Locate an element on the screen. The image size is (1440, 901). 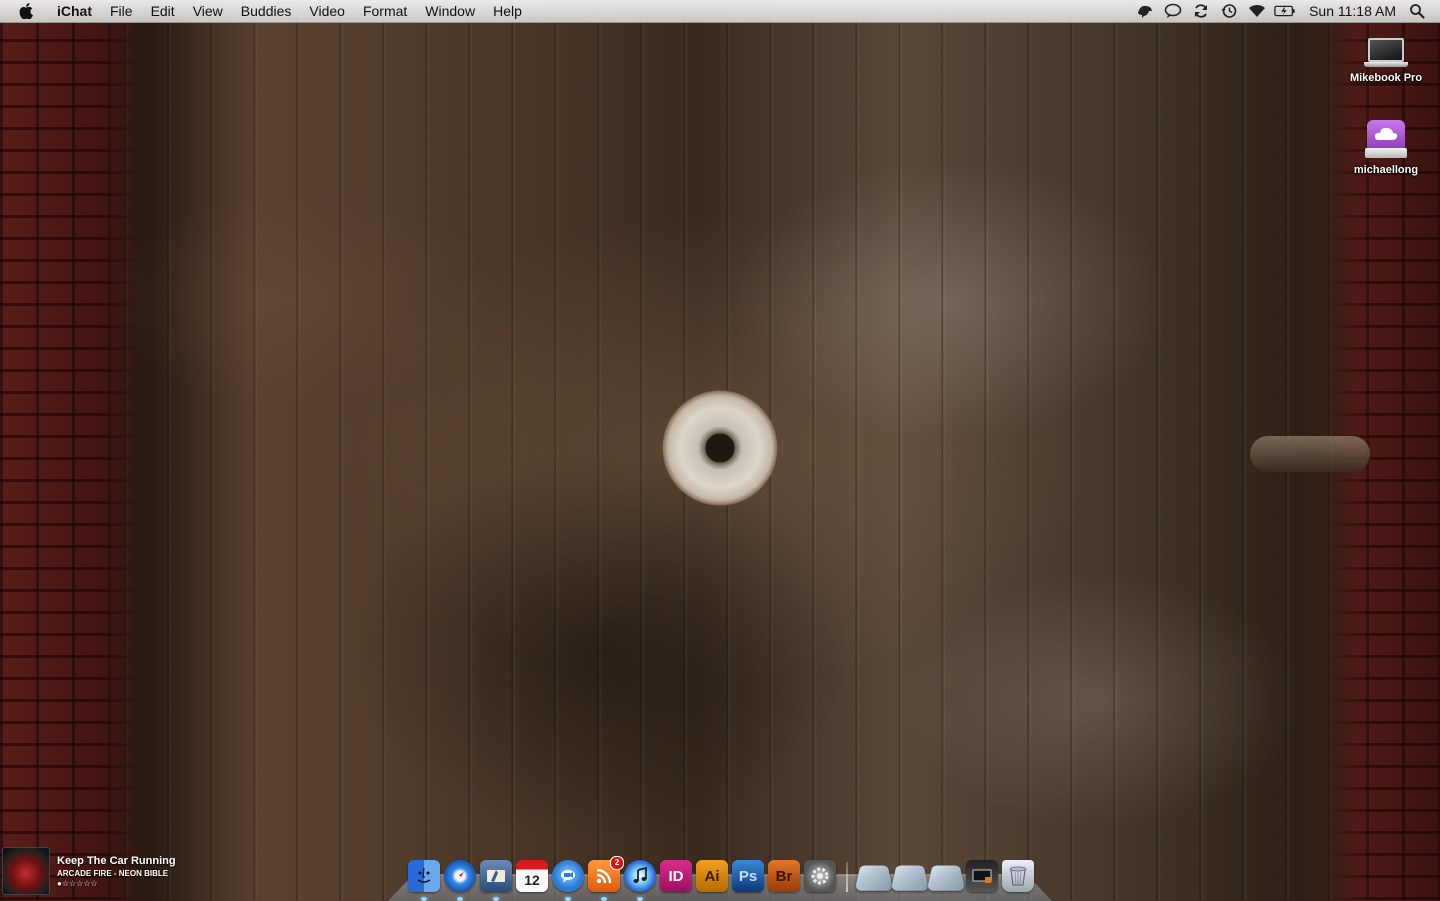
itunes-icon is located at coordinates (640, 880).